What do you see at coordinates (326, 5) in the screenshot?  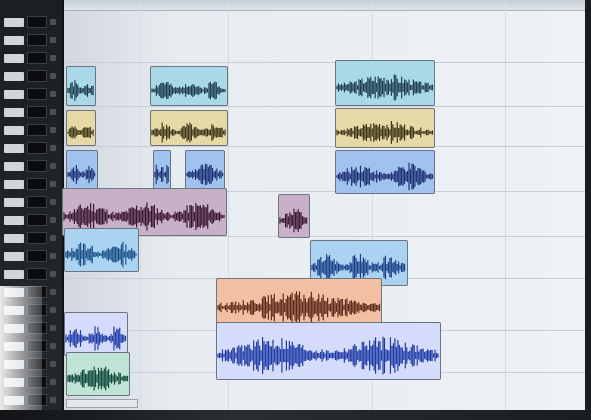 I see `timeline-ruler` at bounding box center [326, 5].